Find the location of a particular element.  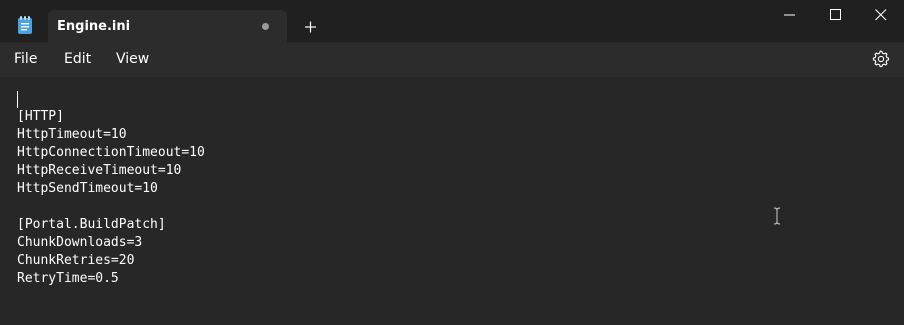

minimize-icon is located at coordinates (789, 15).